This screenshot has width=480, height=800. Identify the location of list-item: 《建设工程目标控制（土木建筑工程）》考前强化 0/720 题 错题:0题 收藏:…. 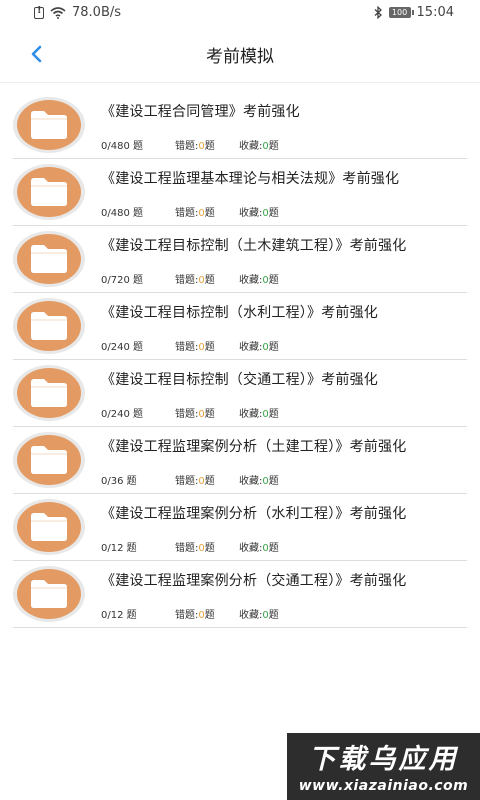
(240, 259).